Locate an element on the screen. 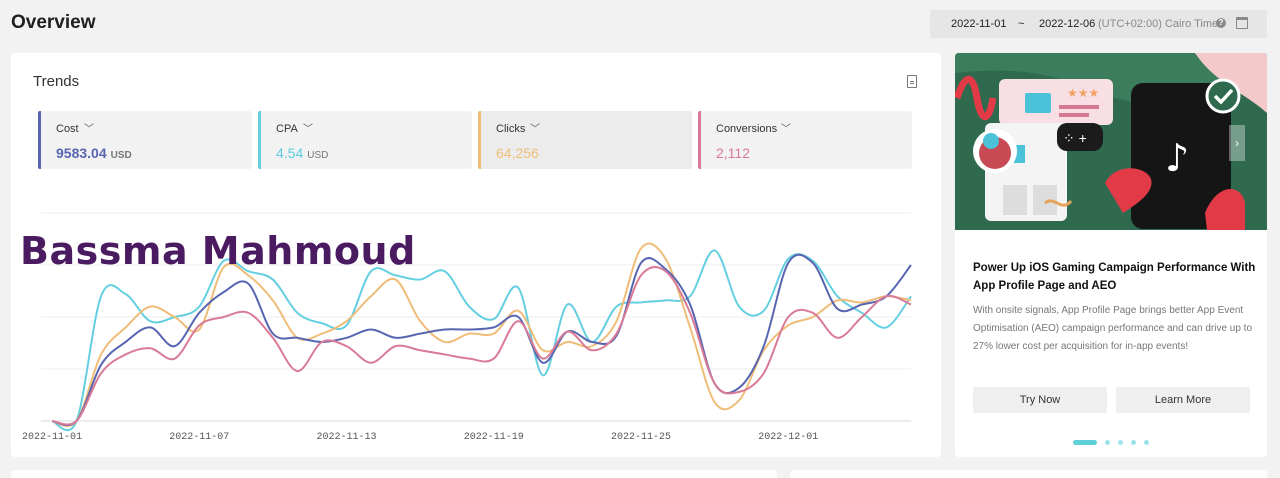 This screenshot has width=1280, height=478. metric-cpa: CPA ﹀ 4.54 USD is located at coordinates (365, 140).